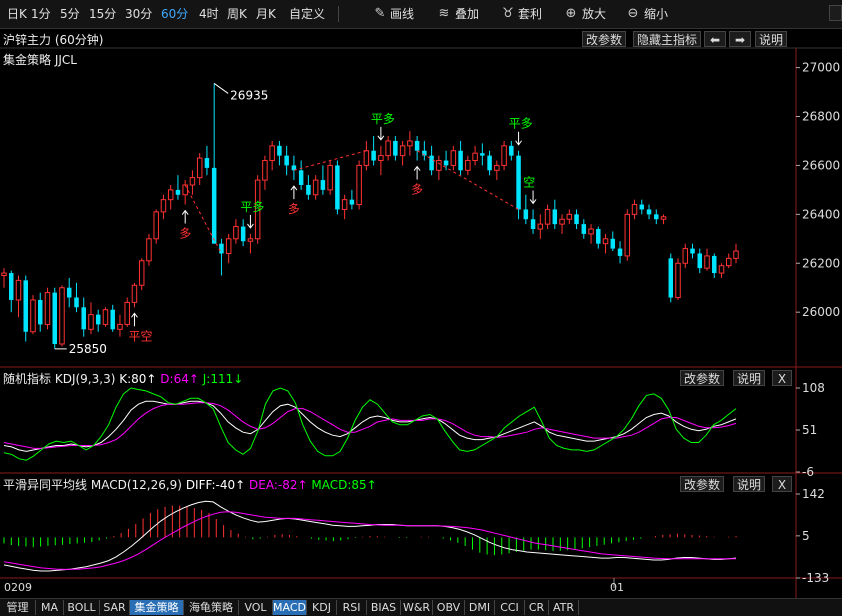  What do you see at coordinates (211, 607) in the screenshot?
I see `tab--5: 海龟策略` at bounding box center [211, 607].